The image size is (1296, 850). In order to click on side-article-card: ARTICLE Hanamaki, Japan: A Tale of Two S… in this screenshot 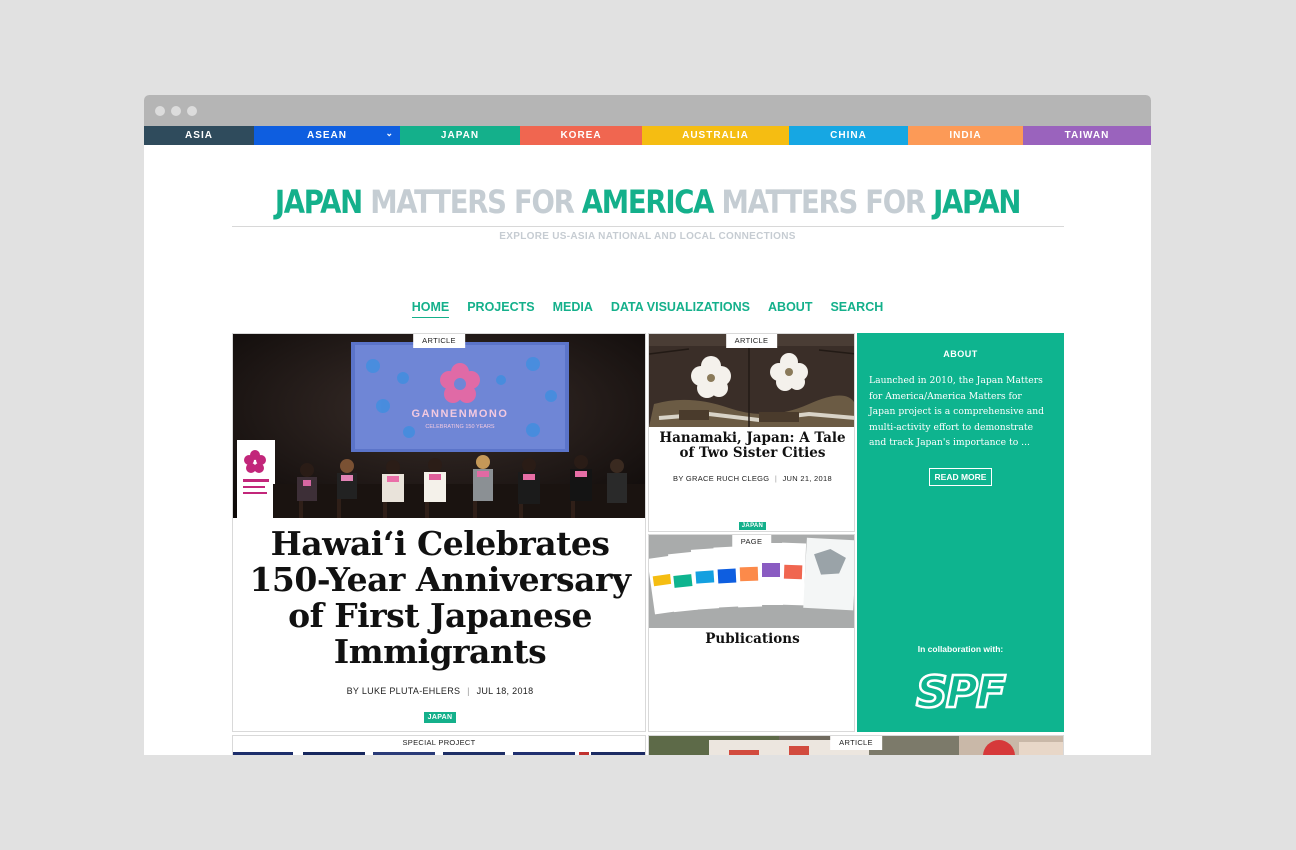, I will do `click(751, 432)`.